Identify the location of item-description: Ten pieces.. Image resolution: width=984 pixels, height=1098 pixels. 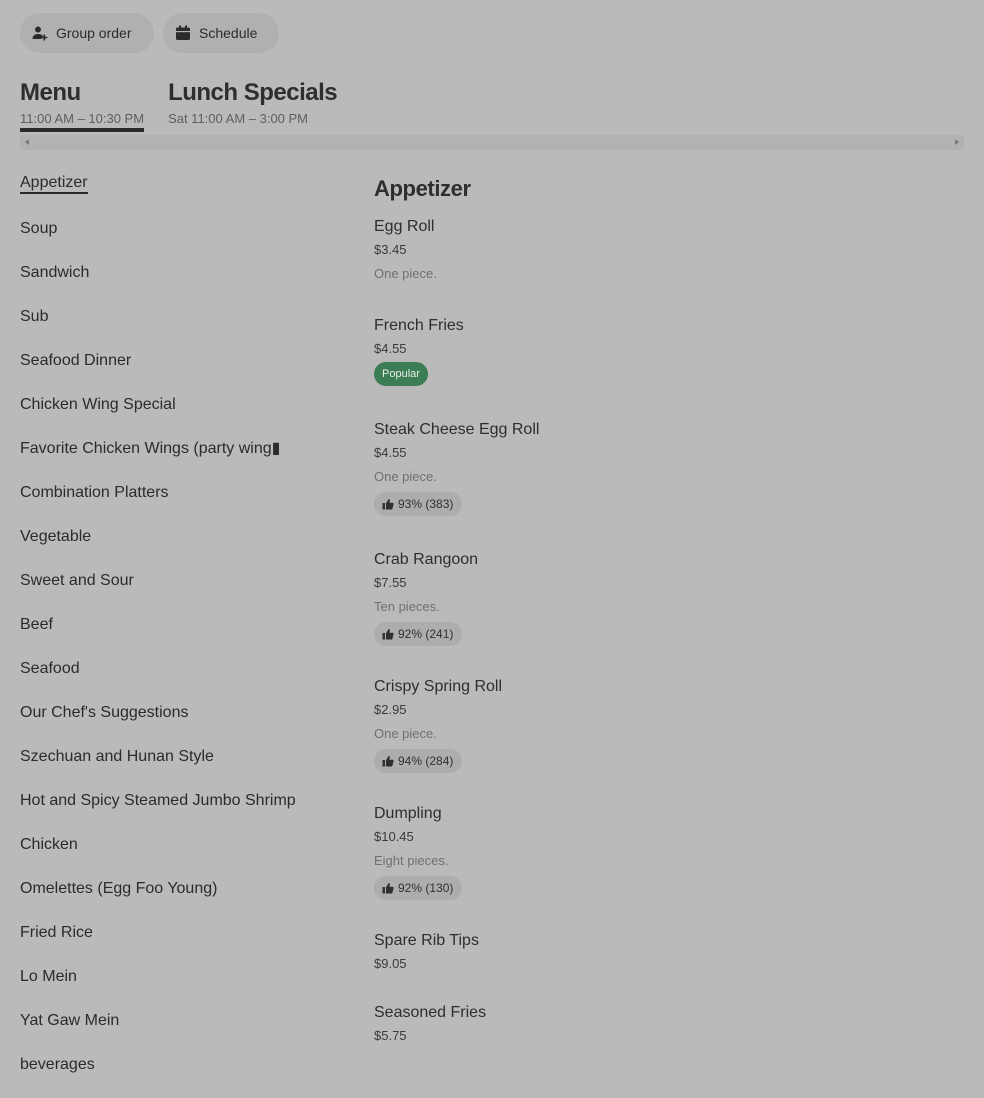
(407, 606).